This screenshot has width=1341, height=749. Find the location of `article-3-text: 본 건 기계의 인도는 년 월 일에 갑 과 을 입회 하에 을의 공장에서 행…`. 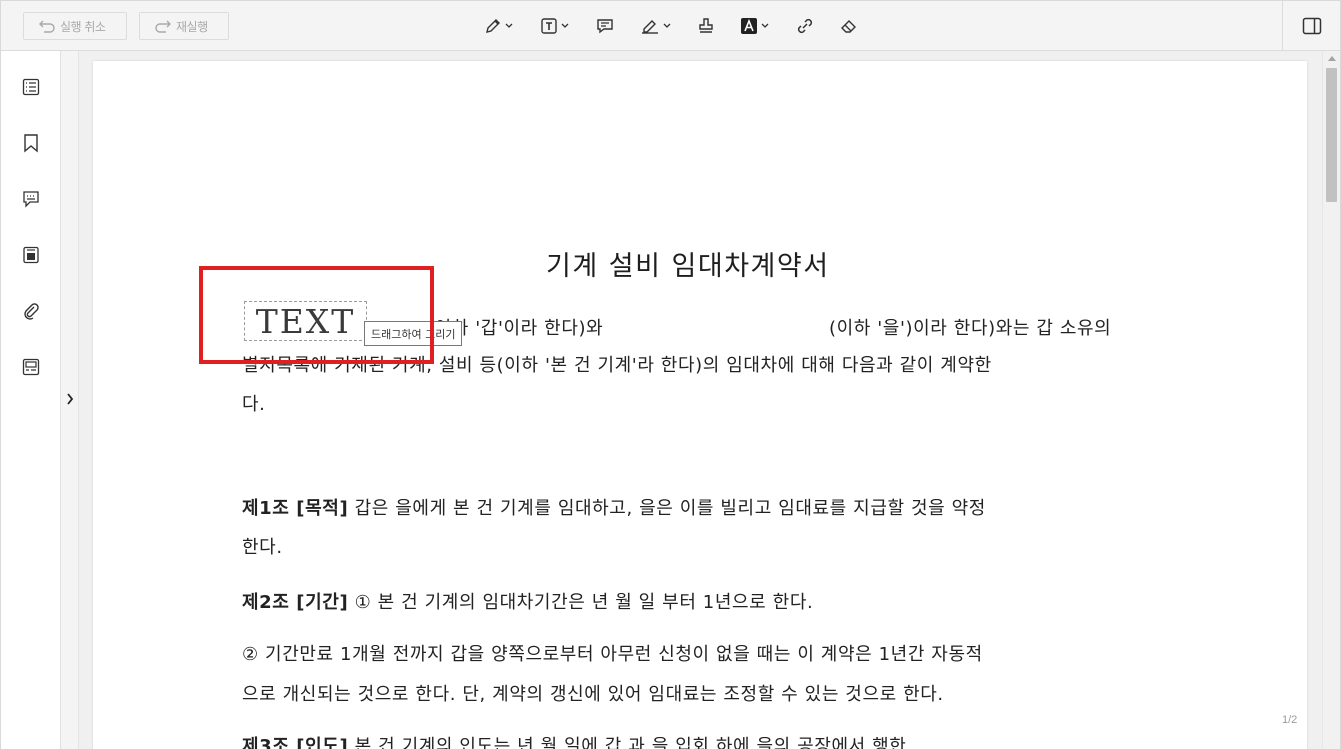

article-3-text: 본 건 기계의 인도는 년 월 일에 갑 과 을 입회 하에 을의 공장에서 행… is located at coordinates (627, 742).